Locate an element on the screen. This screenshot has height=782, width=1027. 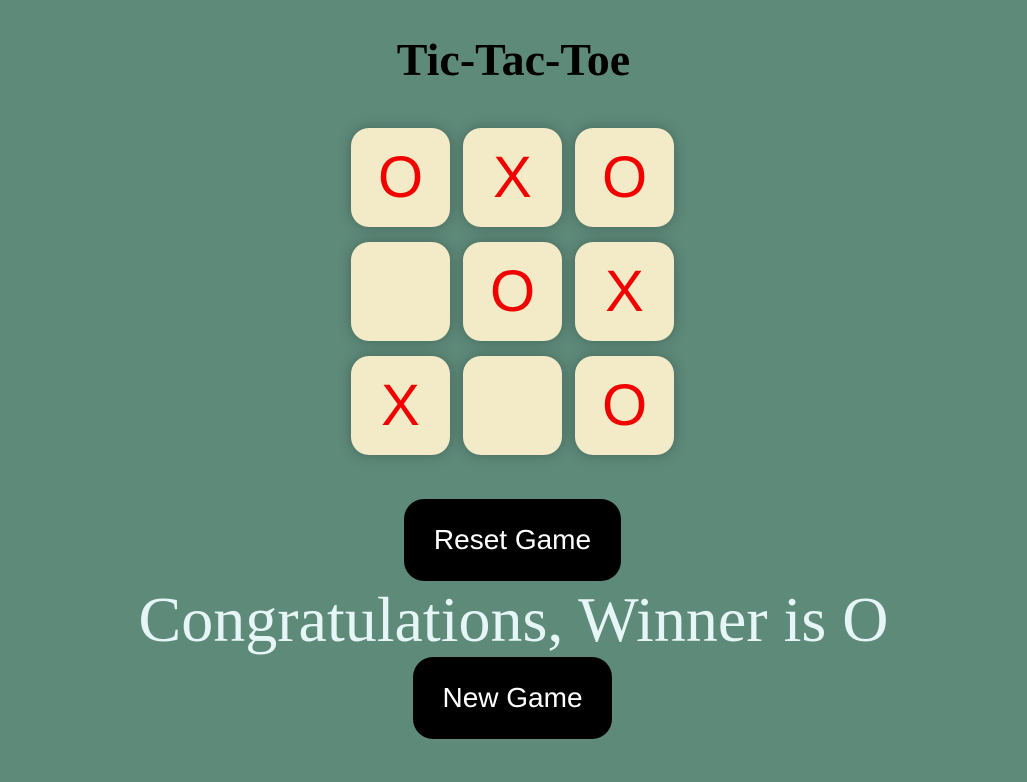
reset-game-button: Reset Game is located at coordinates (512, 540).